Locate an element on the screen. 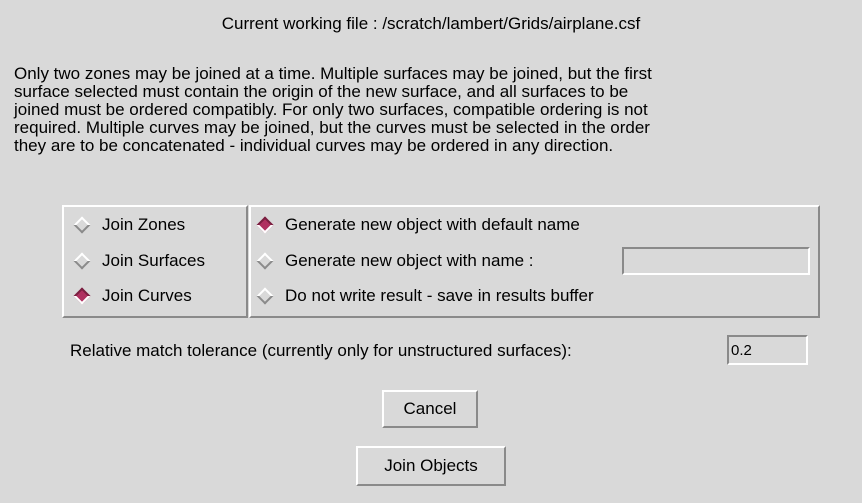 This screenshot has height=503, width=862. radio-join-zones: Join Zones is located at coordinates (129, 225).